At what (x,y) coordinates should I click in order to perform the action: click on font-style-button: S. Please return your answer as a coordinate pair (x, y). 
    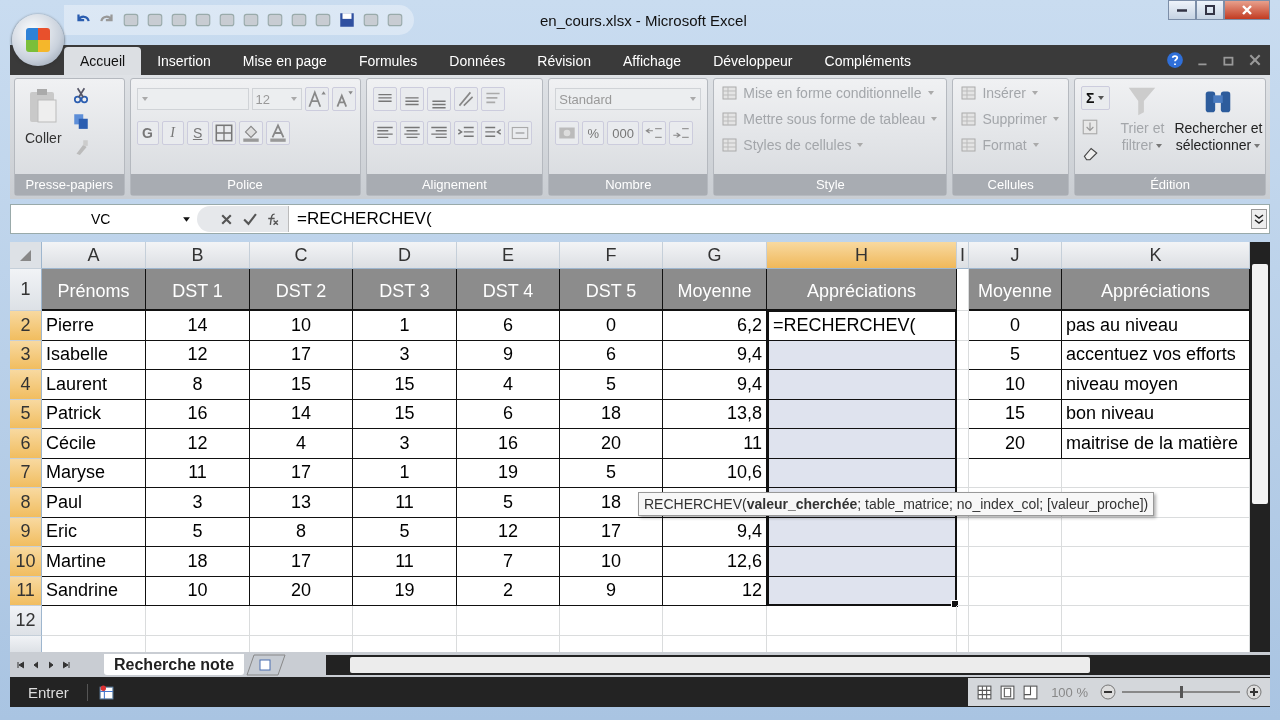
    Looking at the image, I should click on (197, 133).